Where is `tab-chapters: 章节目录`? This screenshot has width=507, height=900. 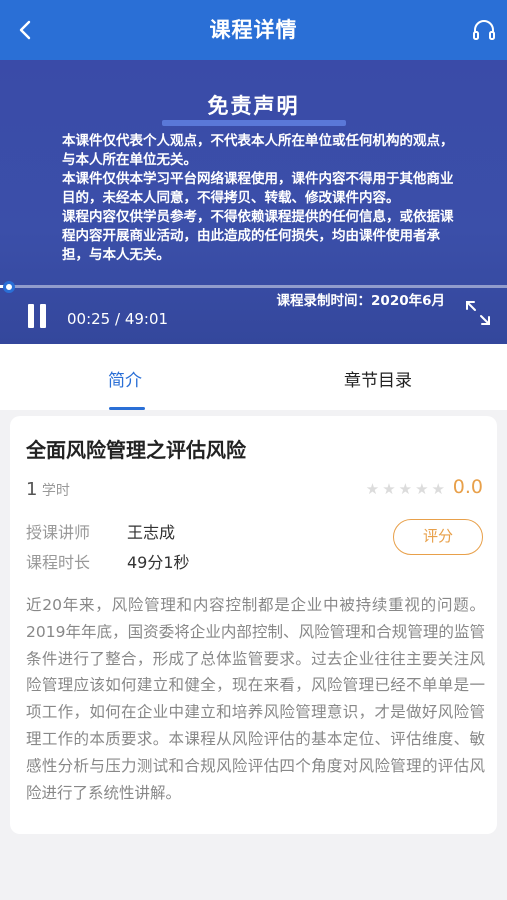
tab-chapters: 章节目录 is located at coordinates (378, 378).